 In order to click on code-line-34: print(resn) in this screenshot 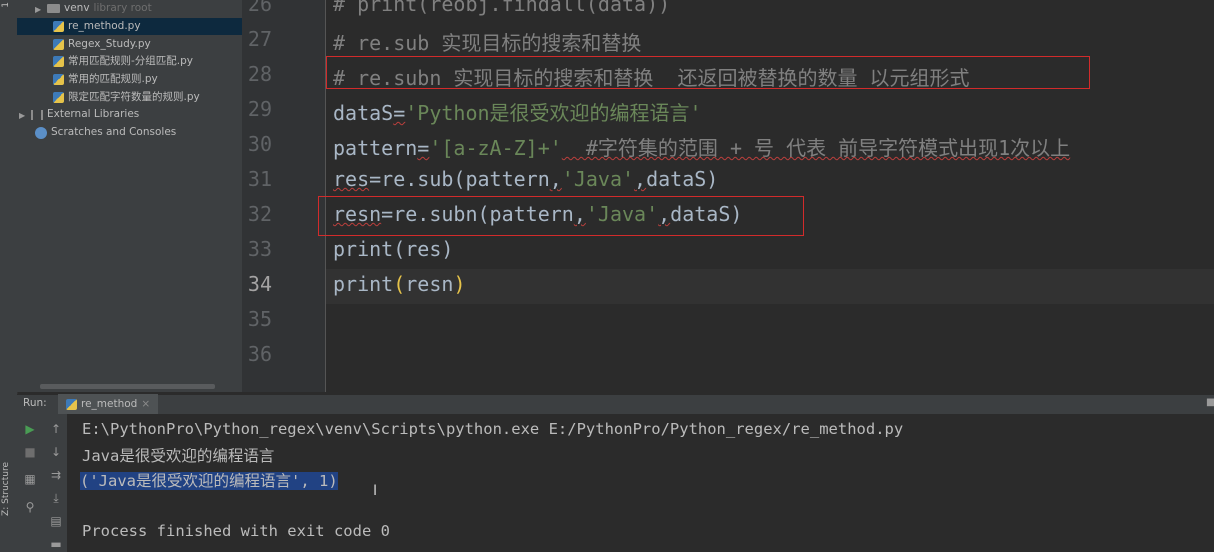, I will do `click(399, 284)`.